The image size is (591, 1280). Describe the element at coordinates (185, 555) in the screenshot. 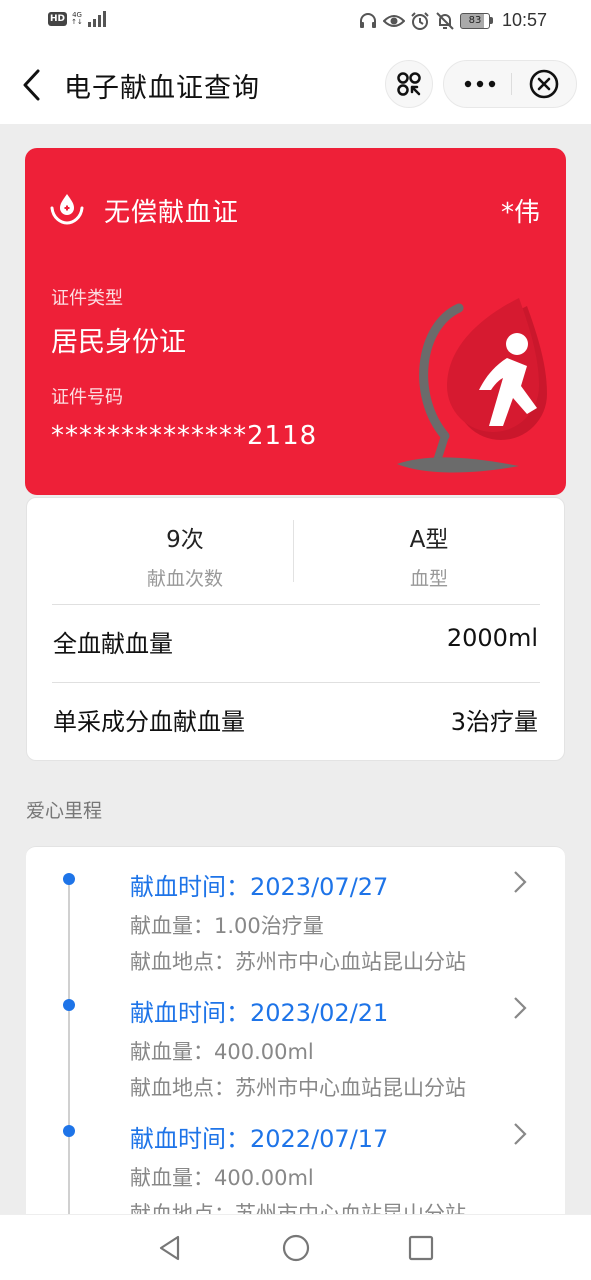

I see `donation-count: 9次 献血次数` at that location.